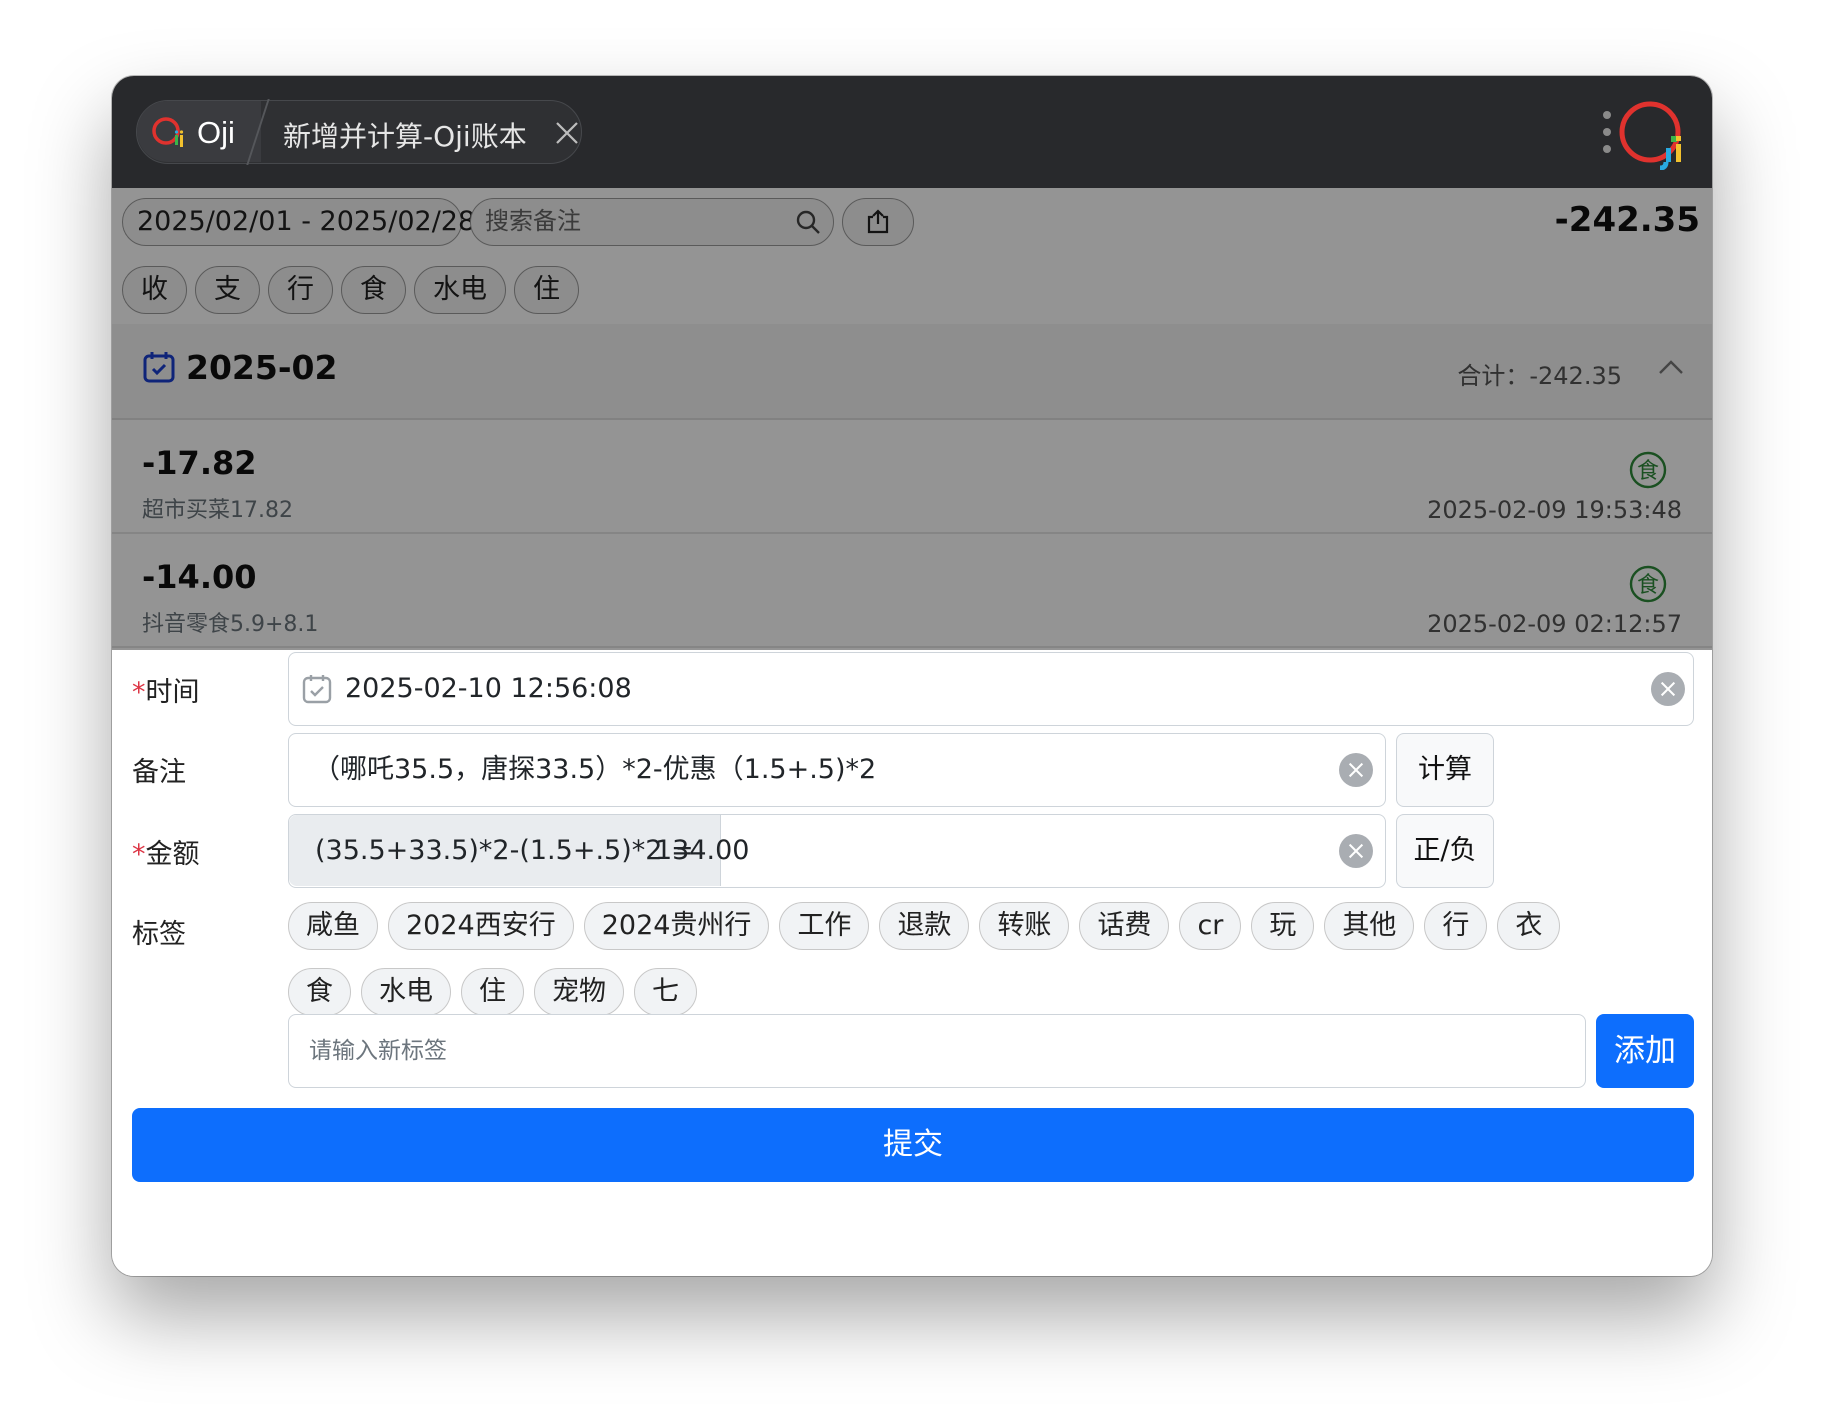 The height and width of the screenshot is (1424, 1824). What do you see at coordinates (1529, 926) in the screenshot?
I see `tag-chip: 衣` at bounding box center [1529, 926].